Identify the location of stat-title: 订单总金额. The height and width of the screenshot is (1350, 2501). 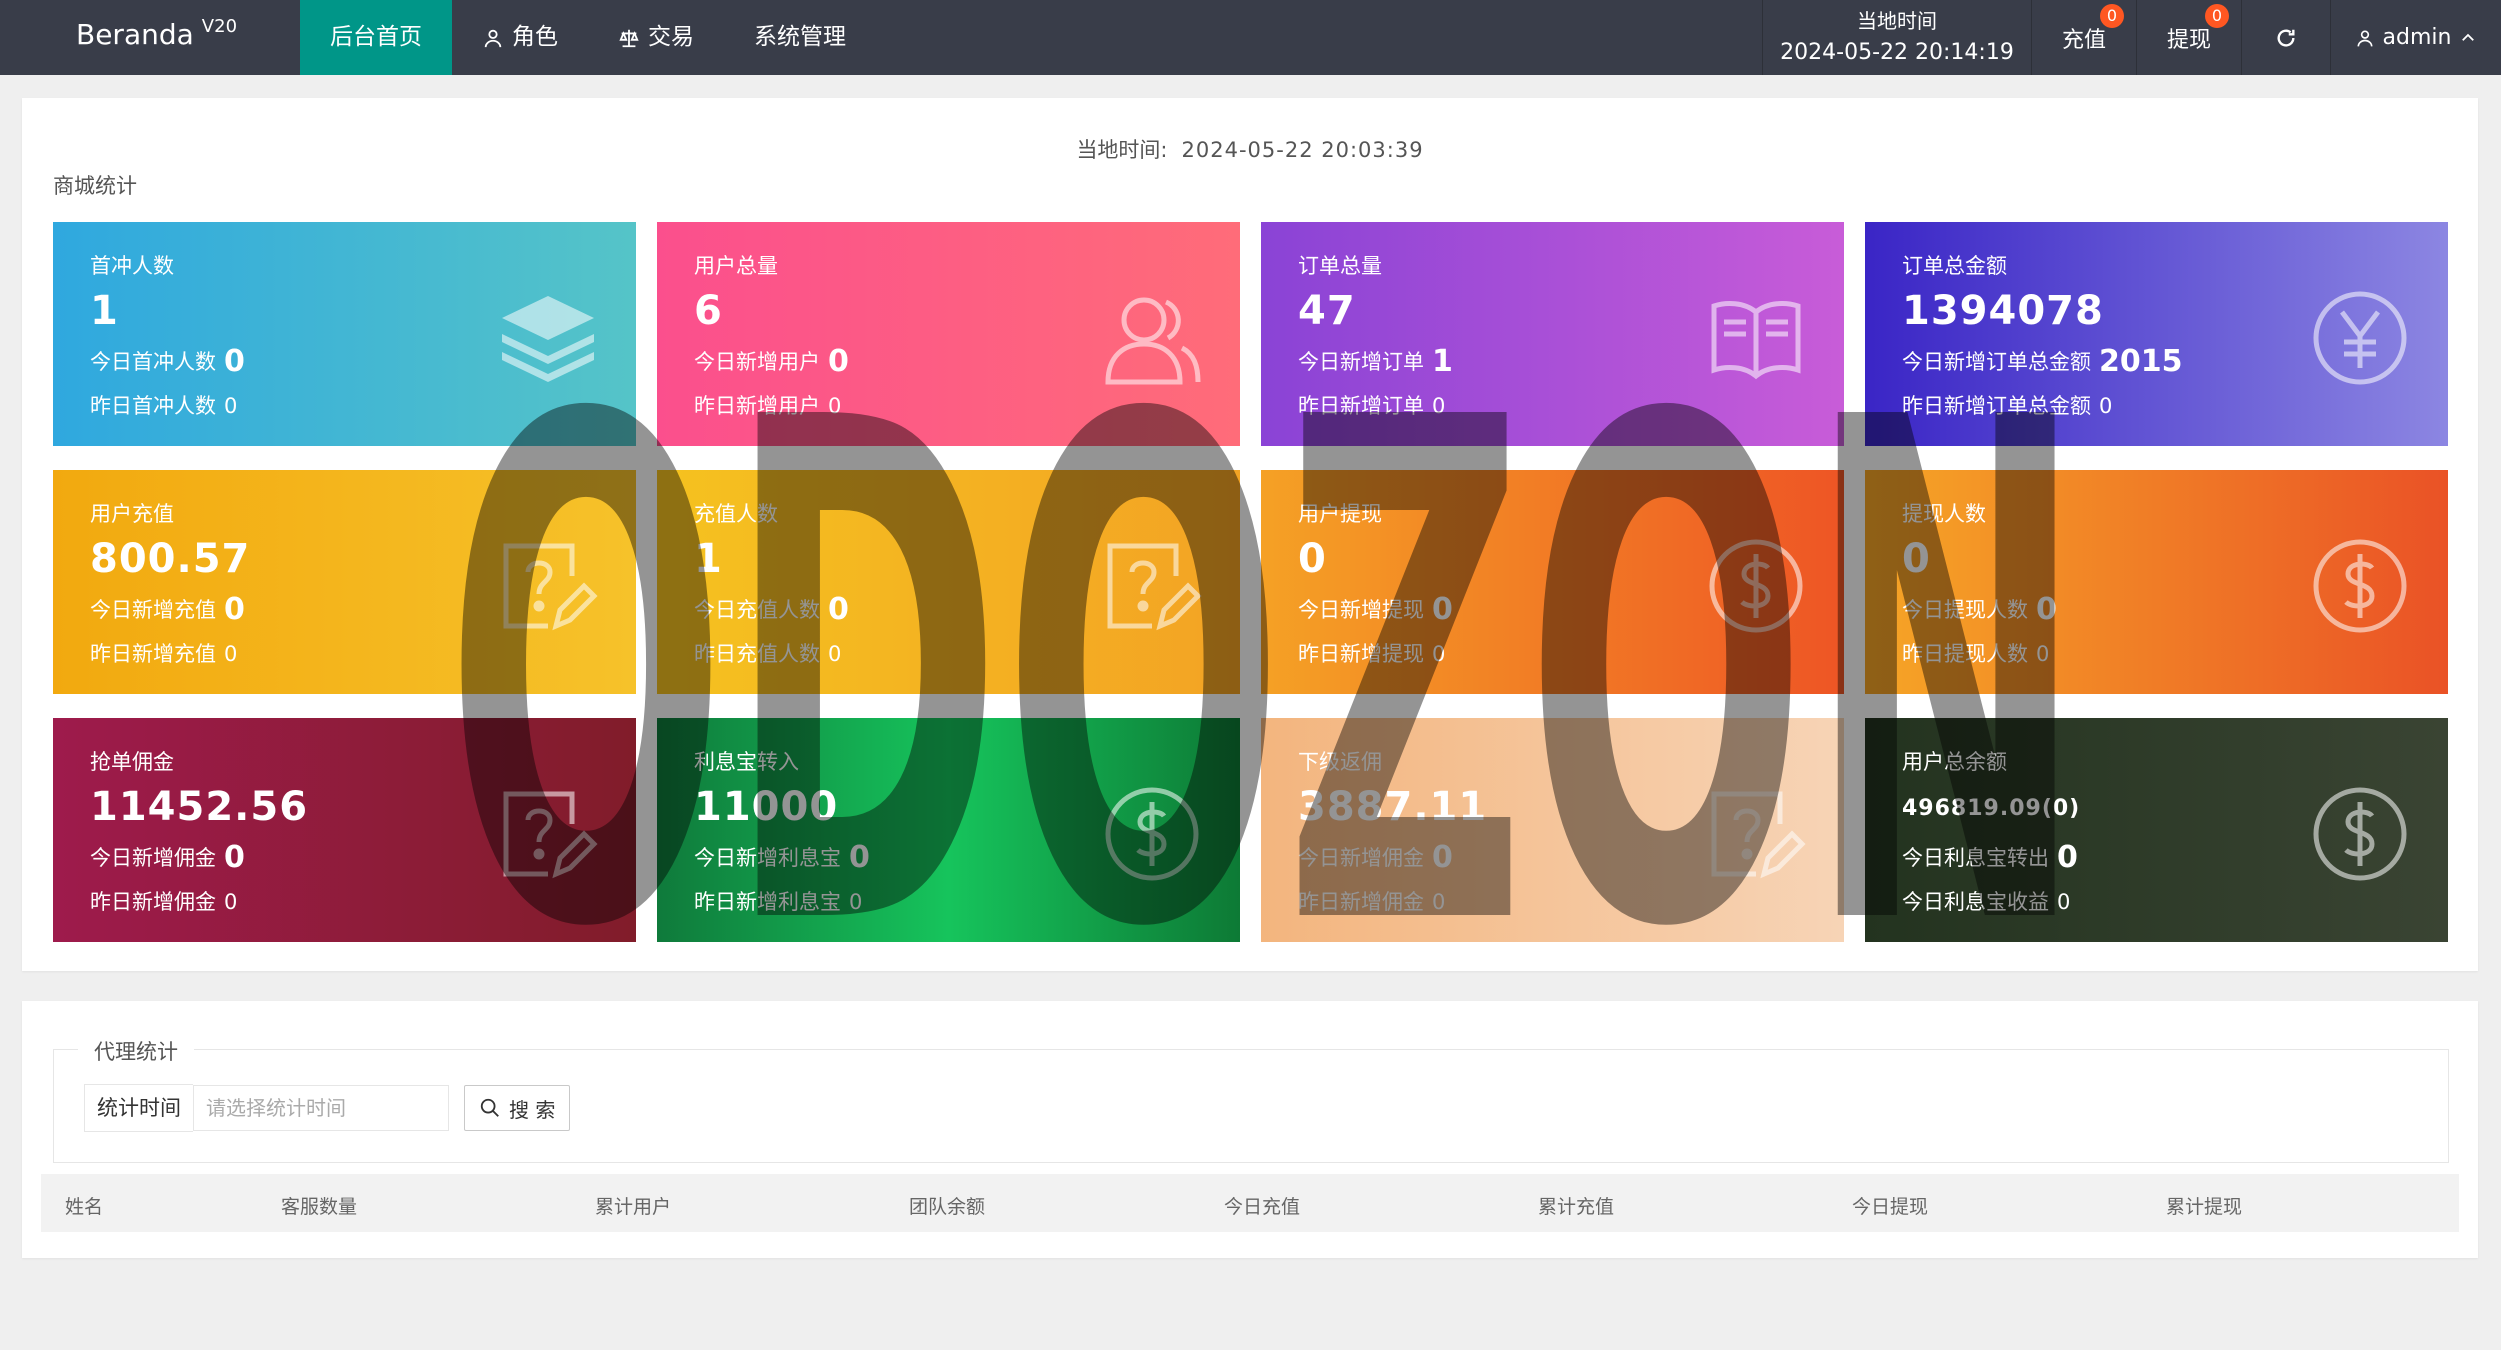
(1954, 266).